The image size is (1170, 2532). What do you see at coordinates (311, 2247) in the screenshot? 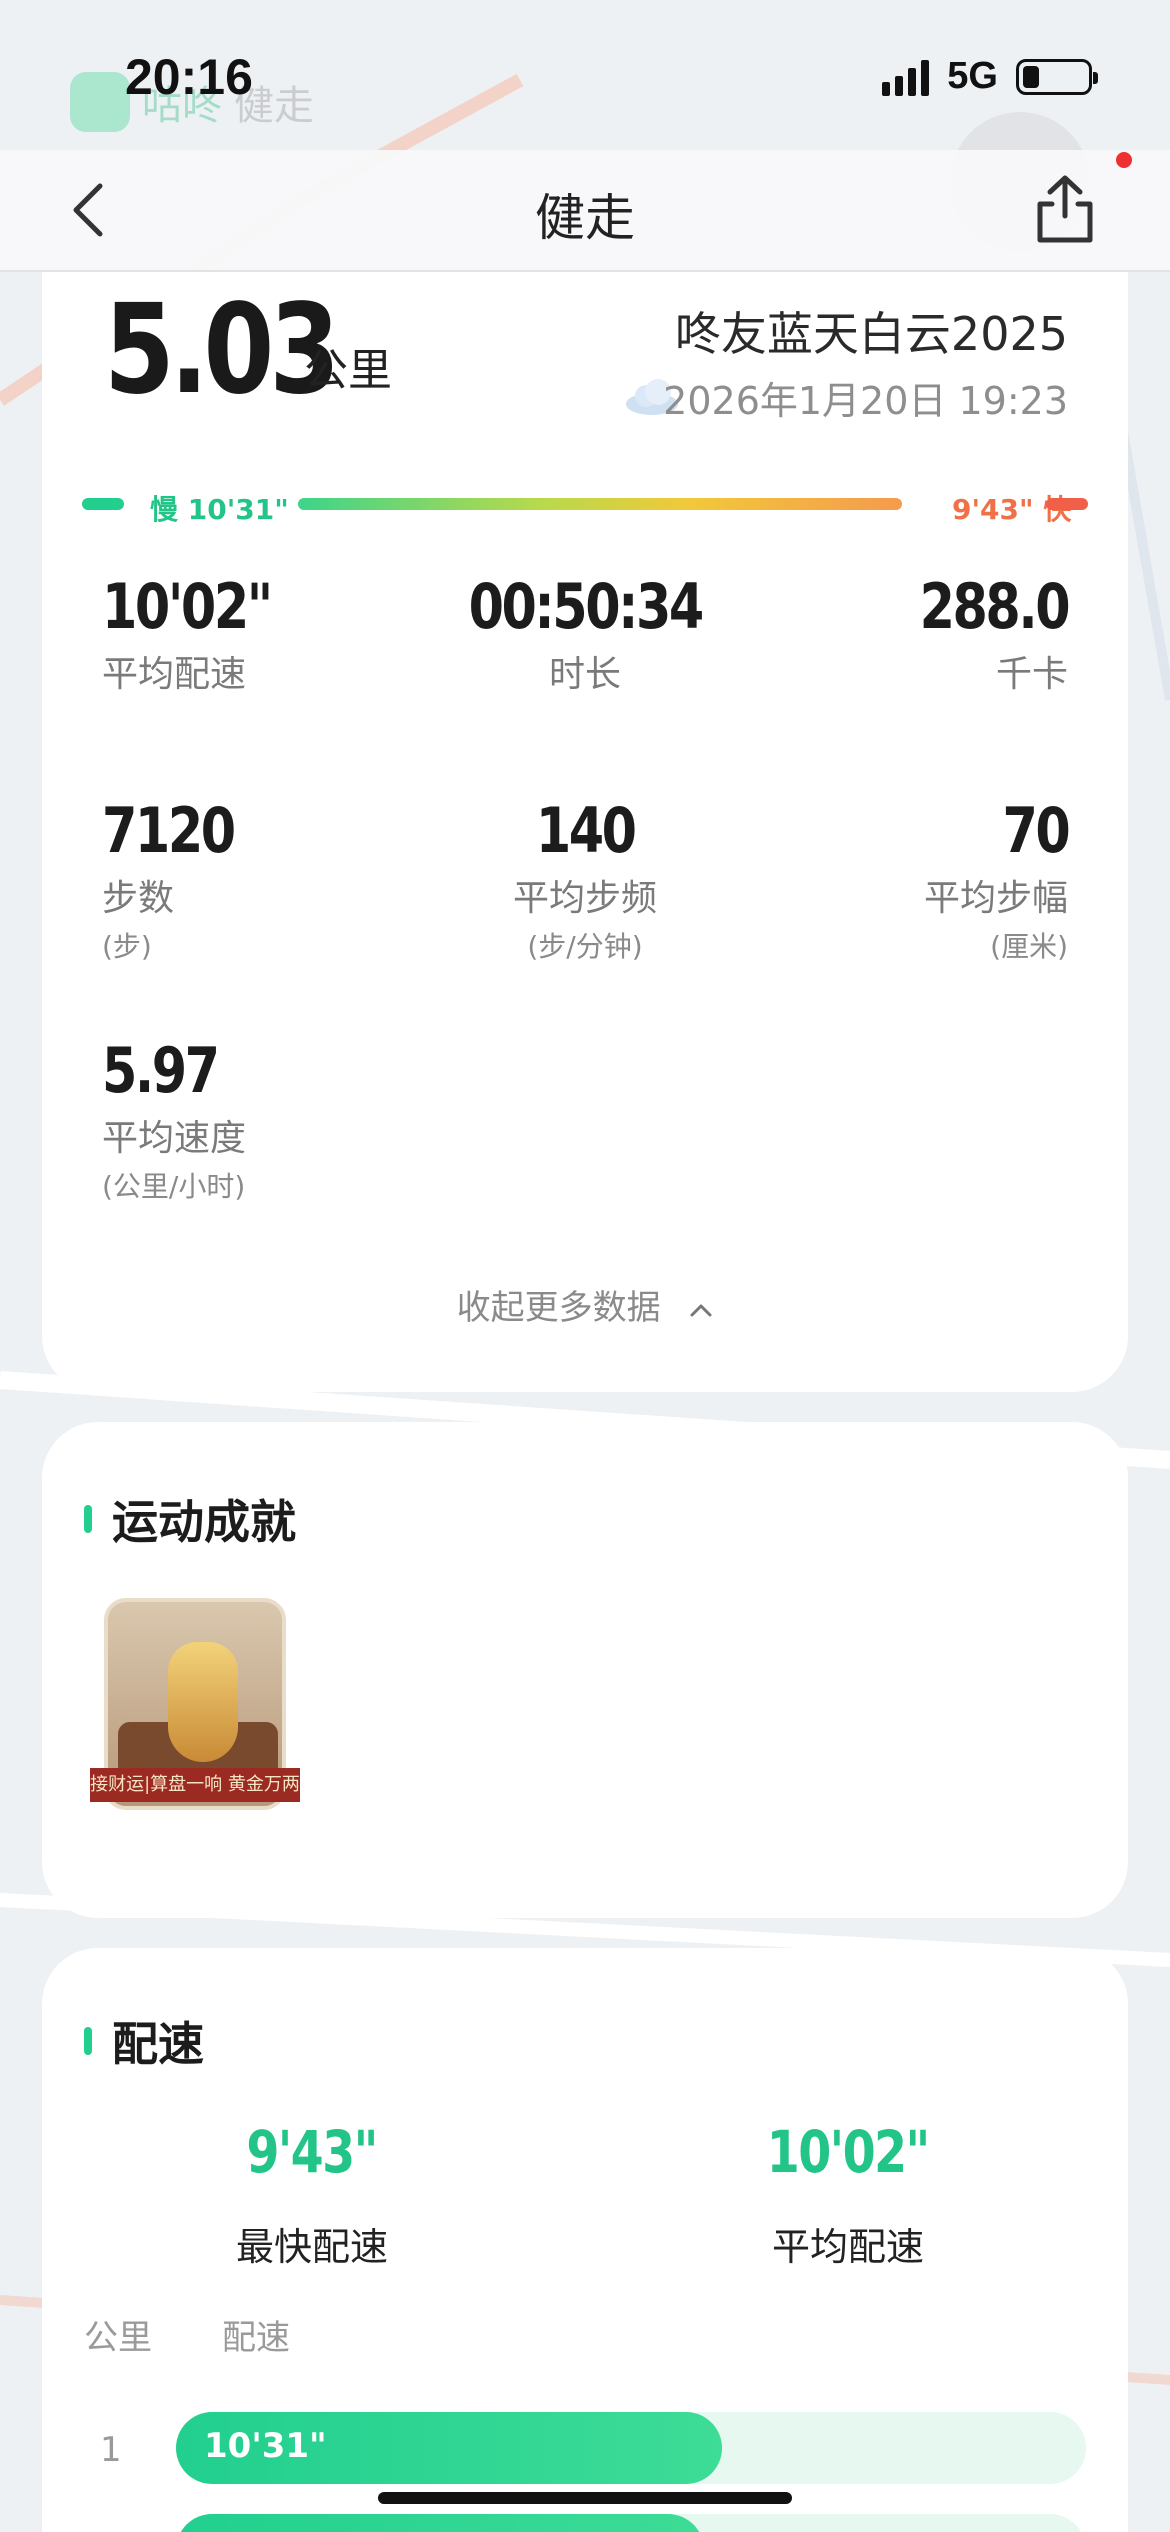
I see `fastest-pace-label: 最快配速` at bounding box center [311, 2247].